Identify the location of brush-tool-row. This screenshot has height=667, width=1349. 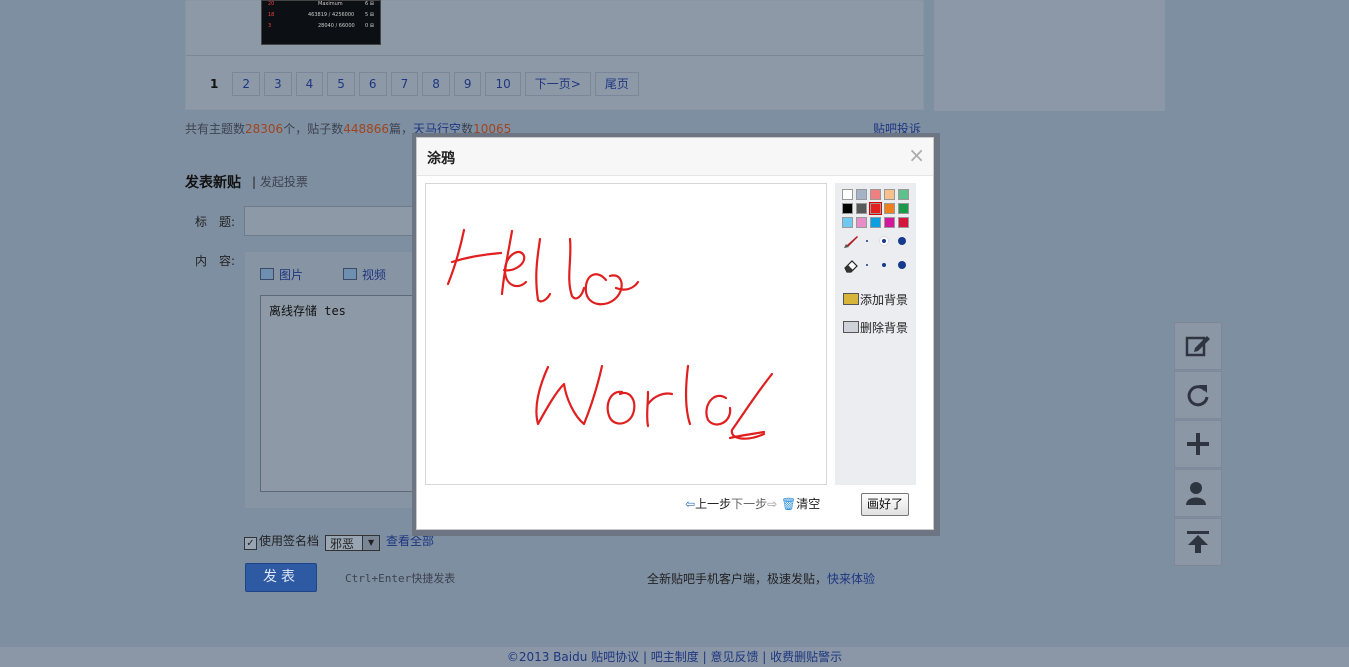
(851, 243).